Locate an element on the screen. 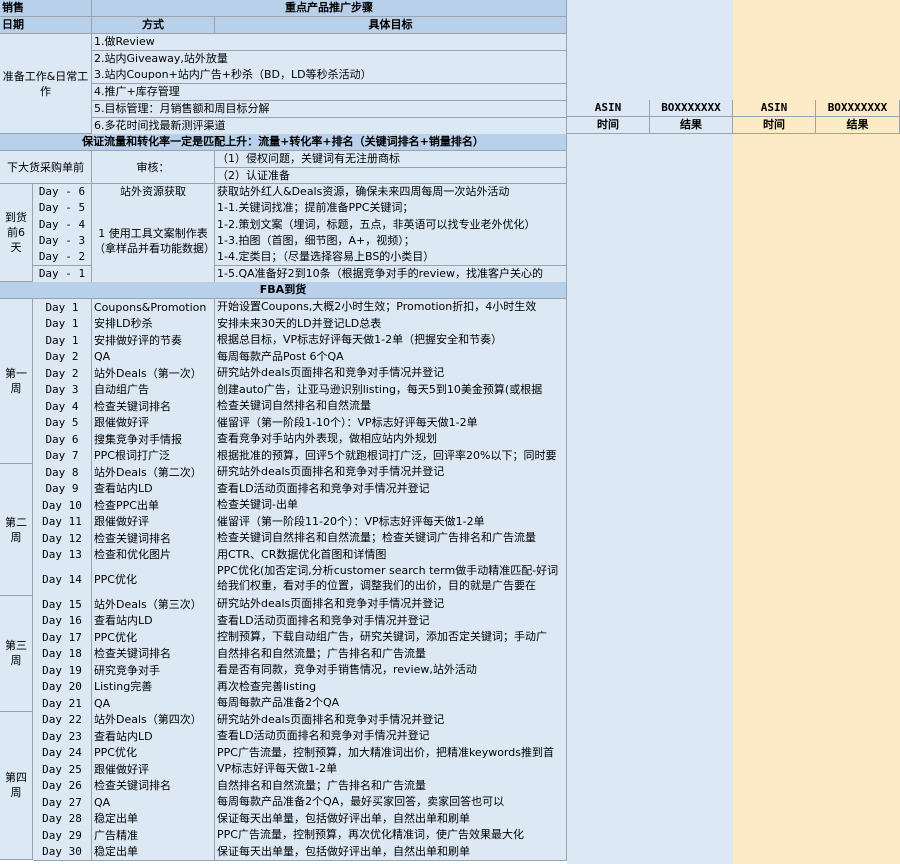 This screenshot has width=900, height=864. day-cell: Day 3 is located at coordinates (62, 390).